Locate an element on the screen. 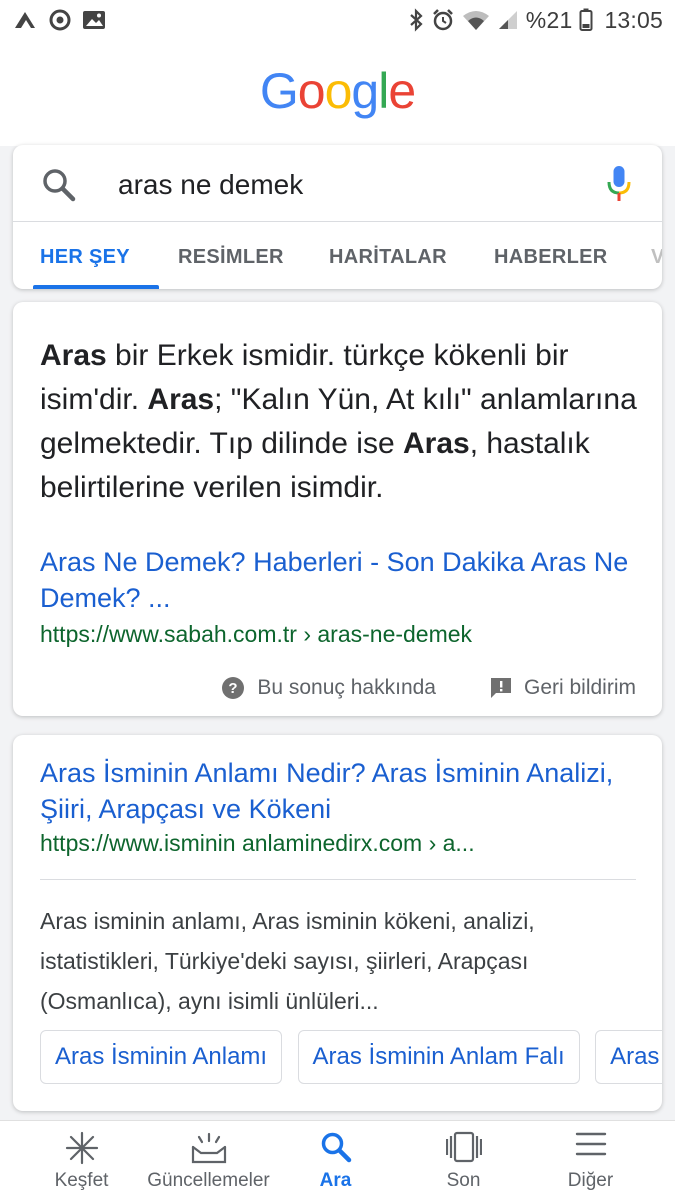 This screenshot has height=1200, width=675. divider is located at coordinates (338, 879).